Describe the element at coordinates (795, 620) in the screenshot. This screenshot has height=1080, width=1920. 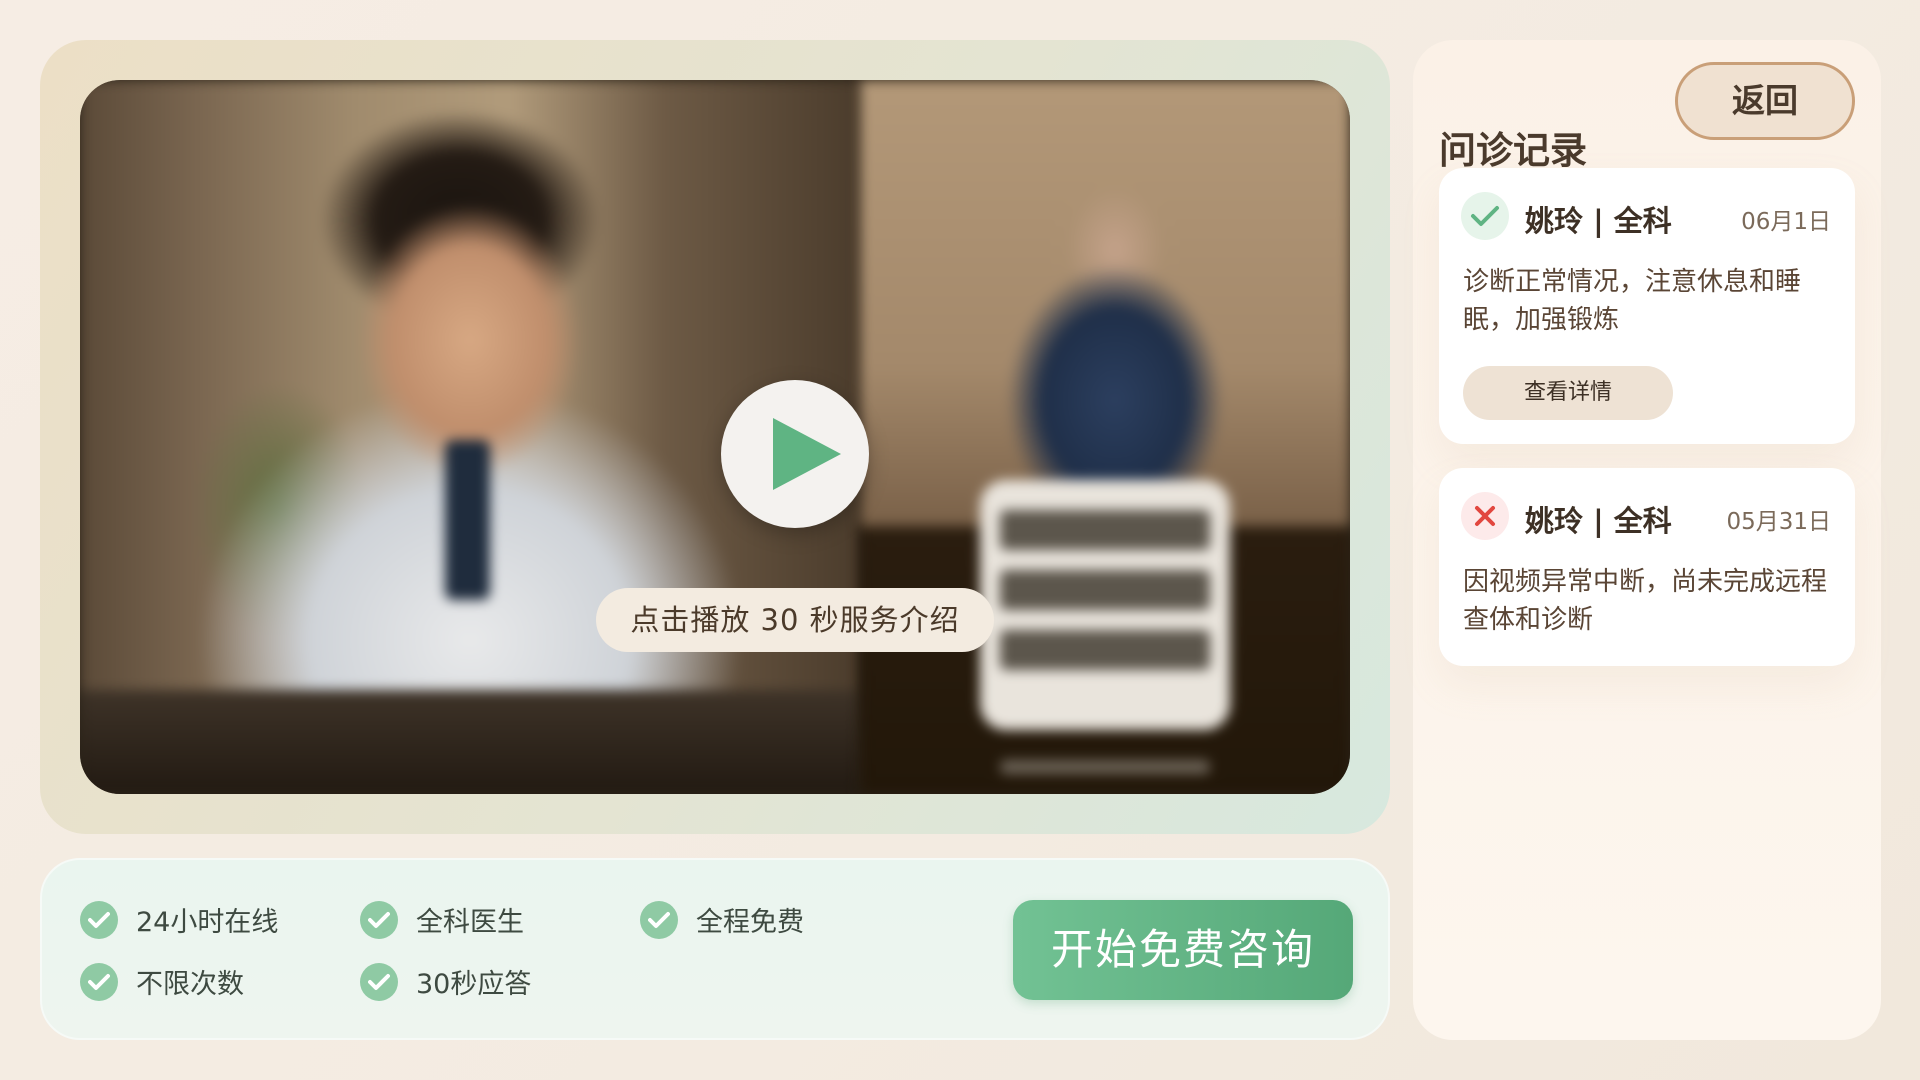
I see `play-caption: 点击播放 30 秒服务介绍` at that location.